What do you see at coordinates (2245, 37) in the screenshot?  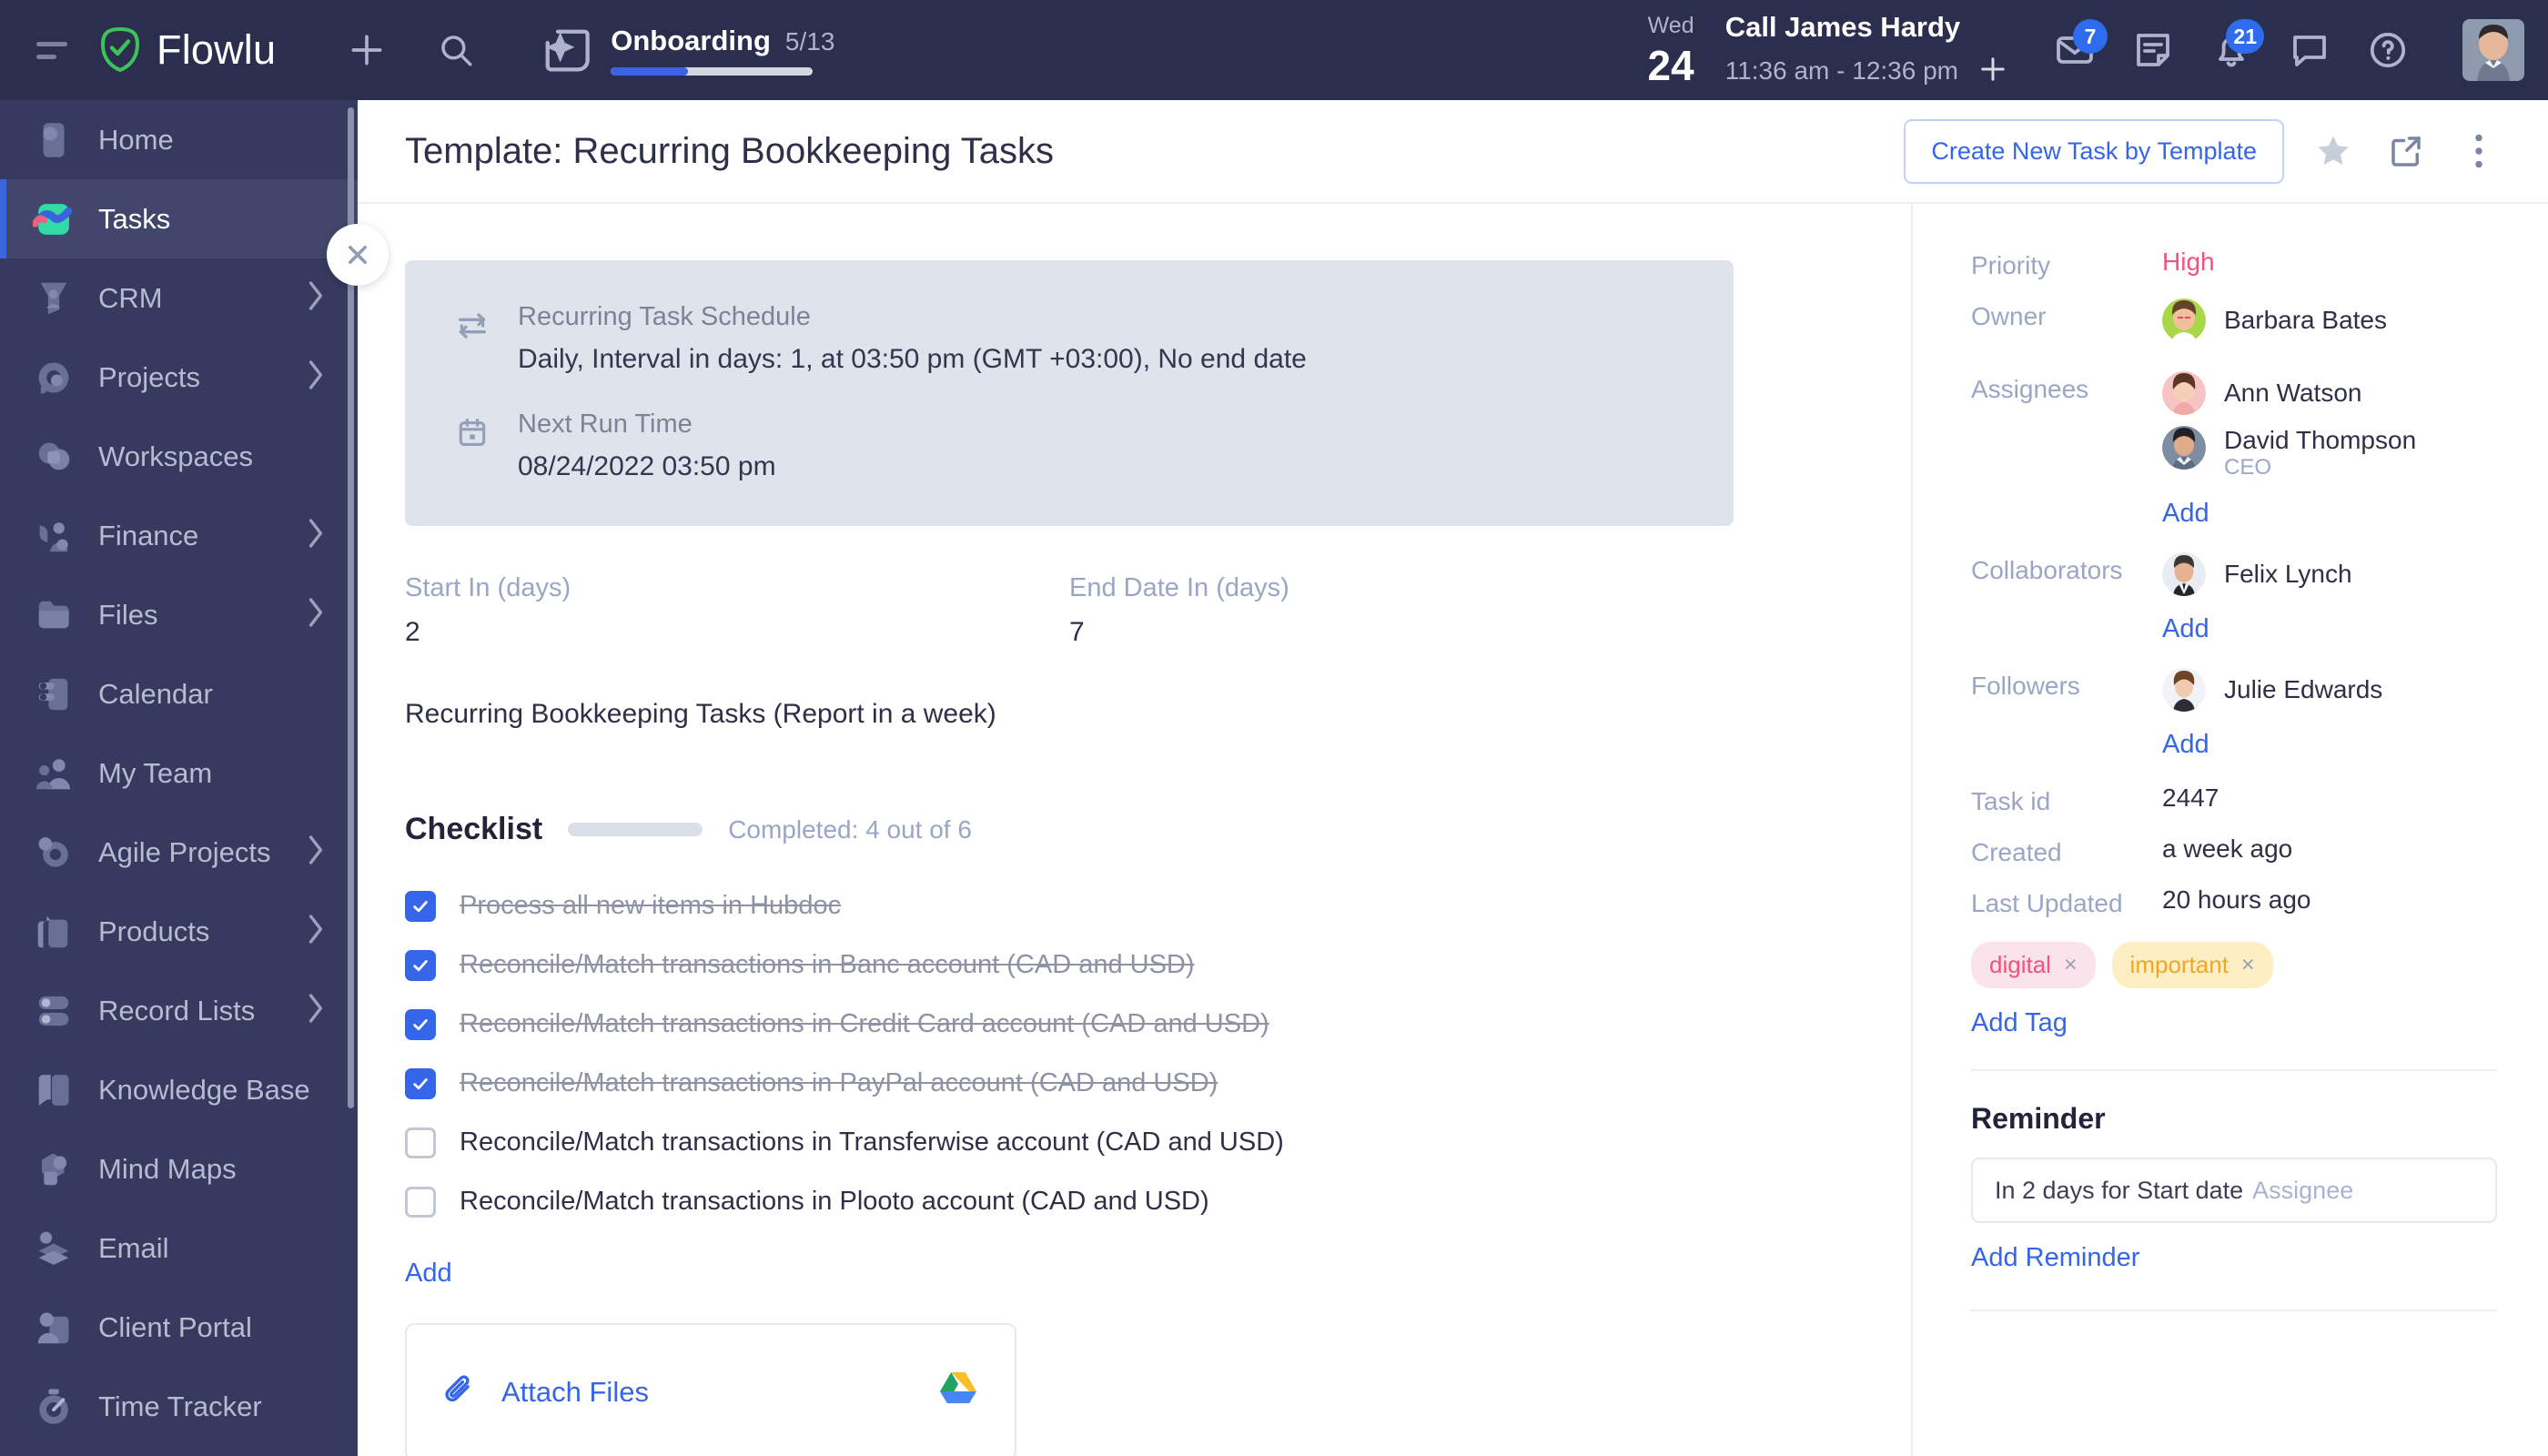 I see `bell-badge: 21` at bounding box center [2245, 37].